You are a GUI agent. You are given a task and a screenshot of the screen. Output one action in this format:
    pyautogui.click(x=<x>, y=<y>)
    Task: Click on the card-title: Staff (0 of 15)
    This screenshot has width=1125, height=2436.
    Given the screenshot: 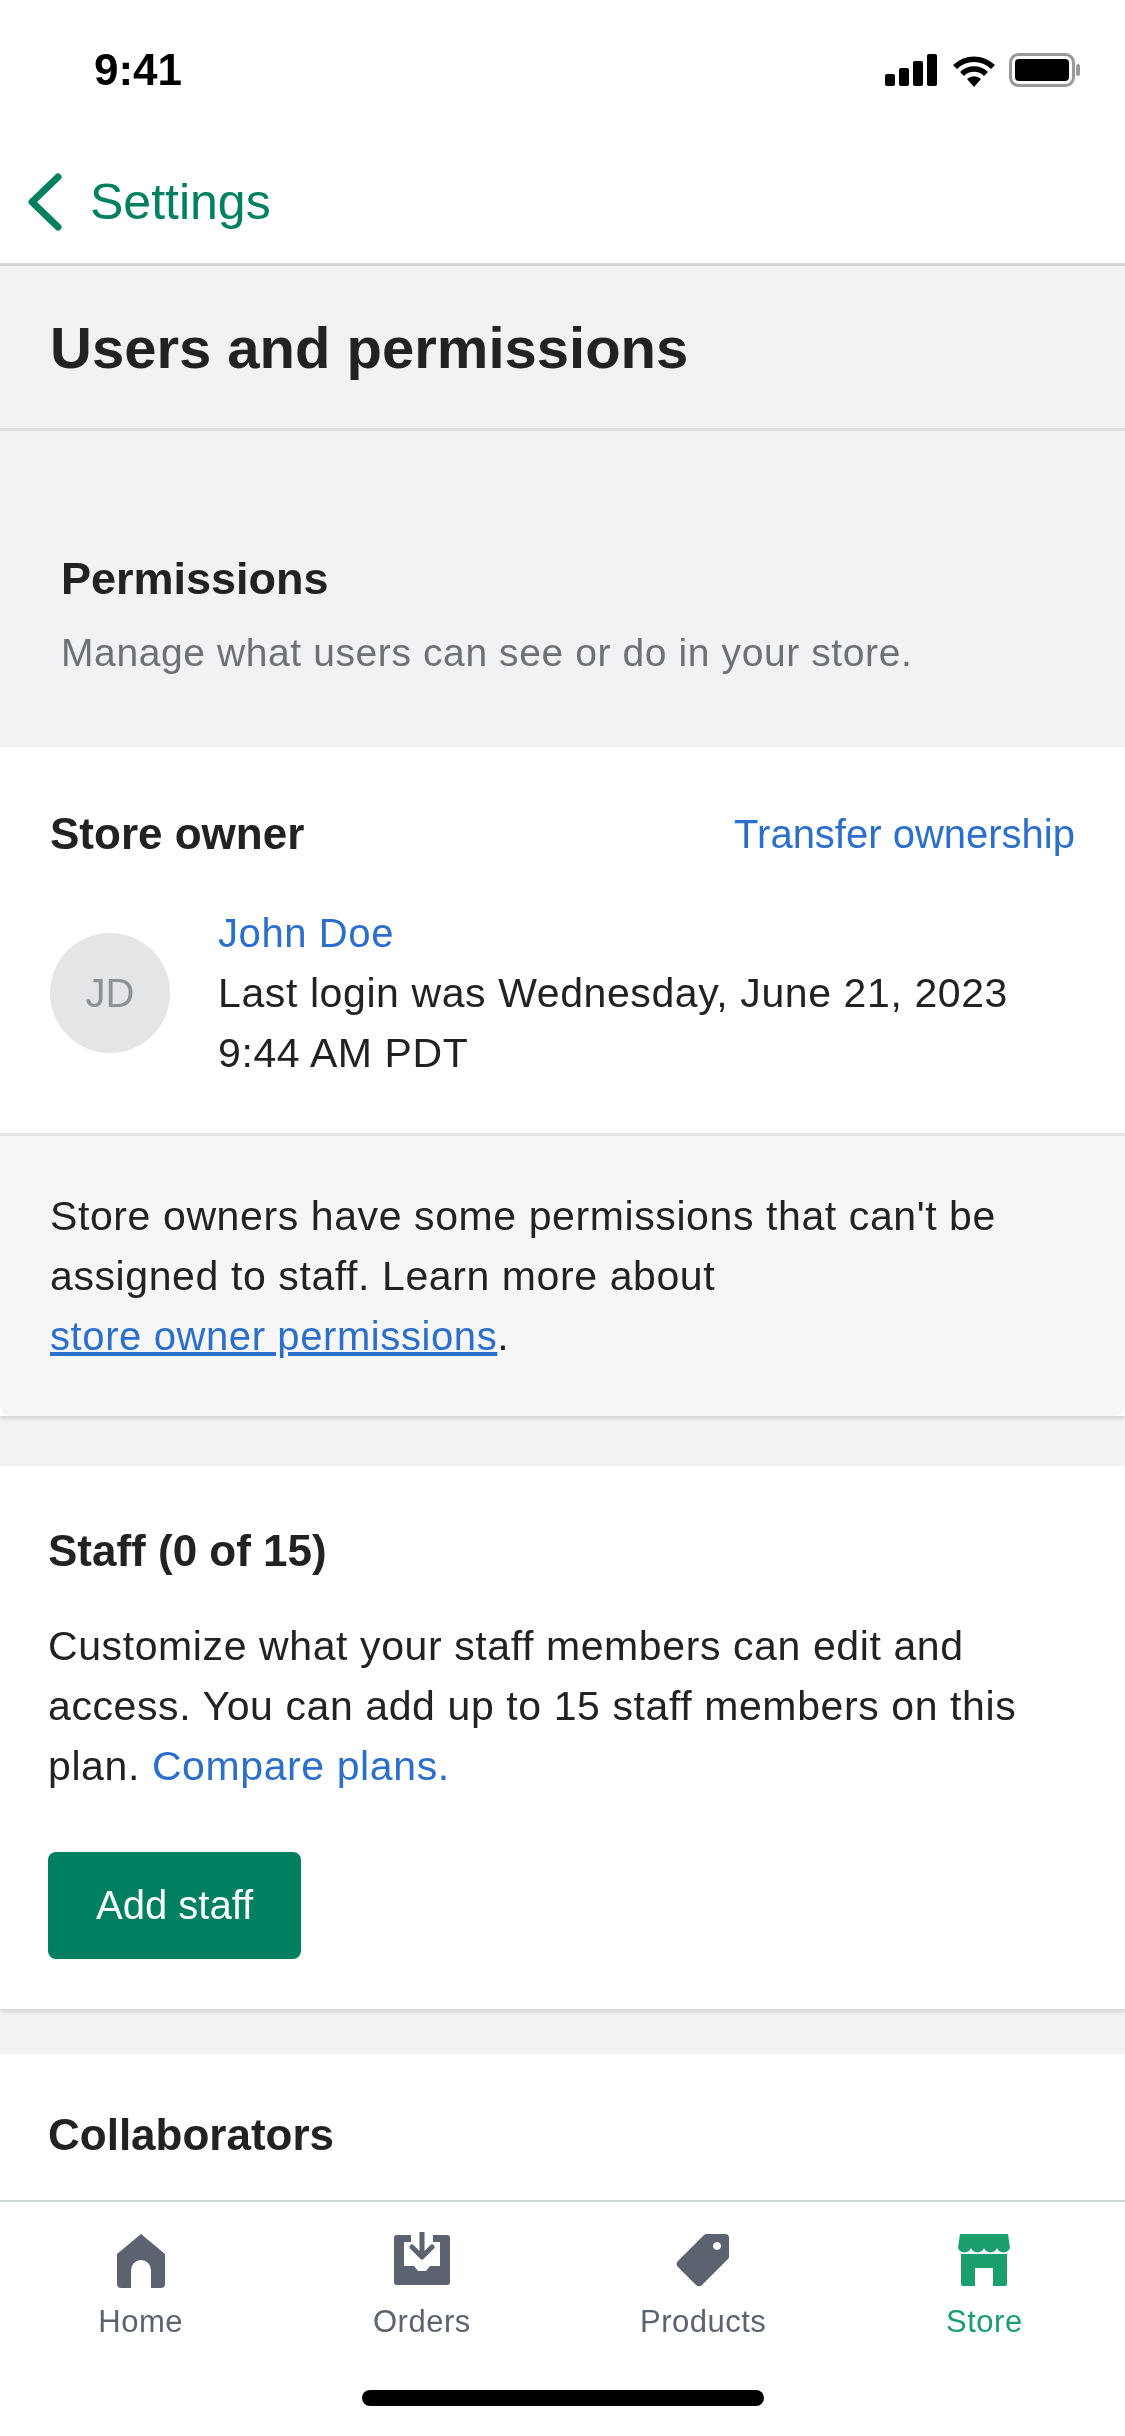 What is the action you would take?
    pyautogui.click(x=188, y=1551)
    